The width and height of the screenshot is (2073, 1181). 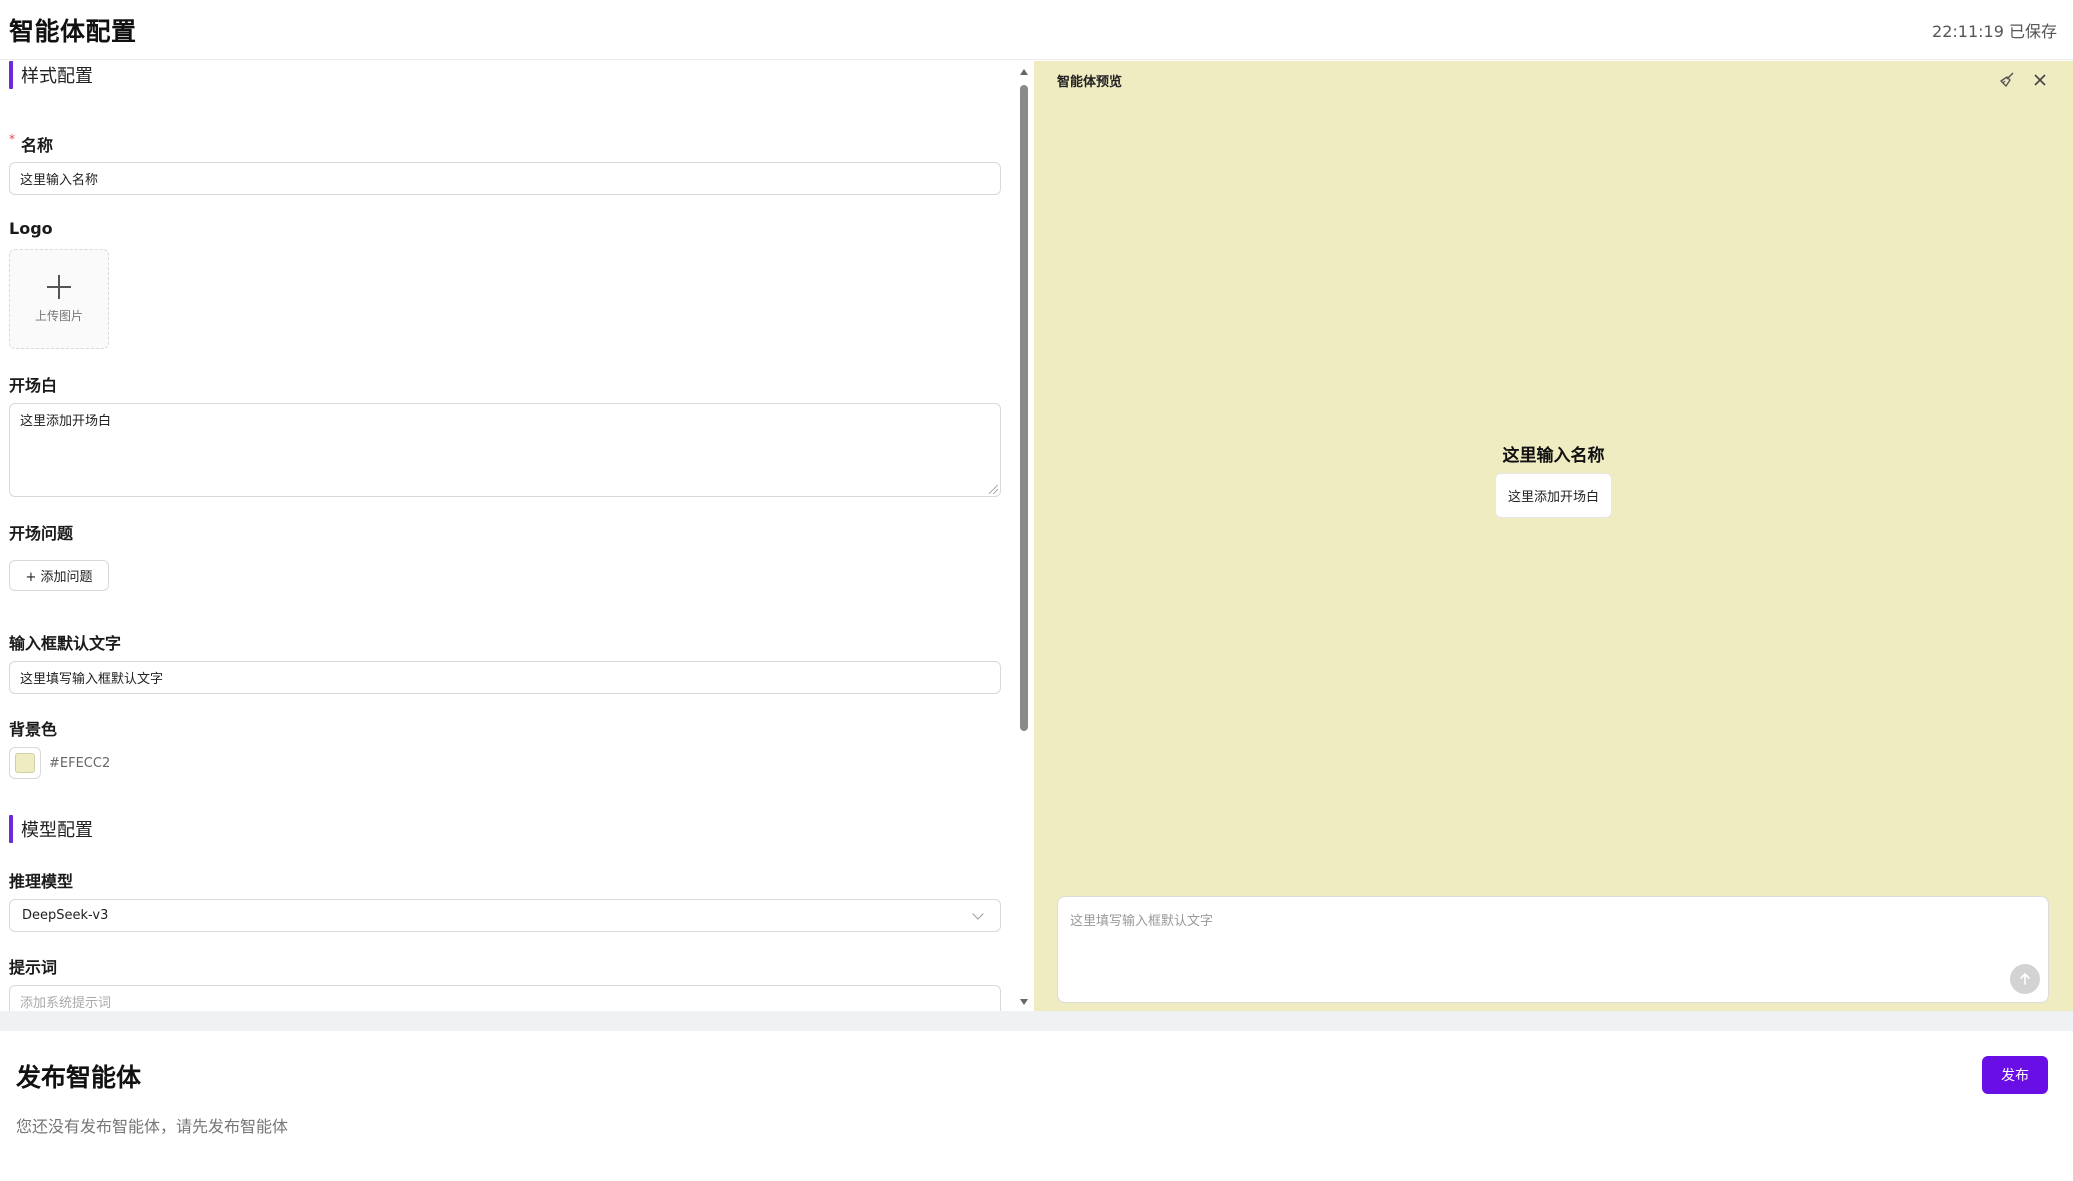 What do you see at coordinates (1036, 1021) in the screenshot?
I see `divider-band` at bounding box center [1036, 1021].